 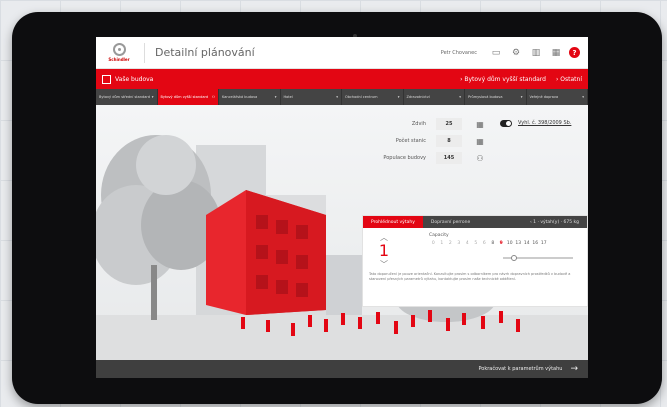 What do you see at coordinates (250, 97) in the screenshot?
I see `tab-office: Kancelářská budova ▾` at bounding box center [250, 97].